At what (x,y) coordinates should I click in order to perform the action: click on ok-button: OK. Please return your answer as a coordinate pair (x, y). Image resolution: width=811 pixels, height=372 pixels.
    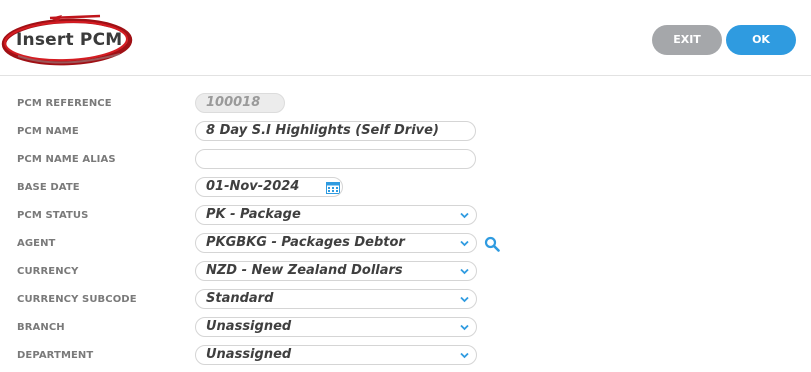
    Looking at the image, I should click on (761, 40).